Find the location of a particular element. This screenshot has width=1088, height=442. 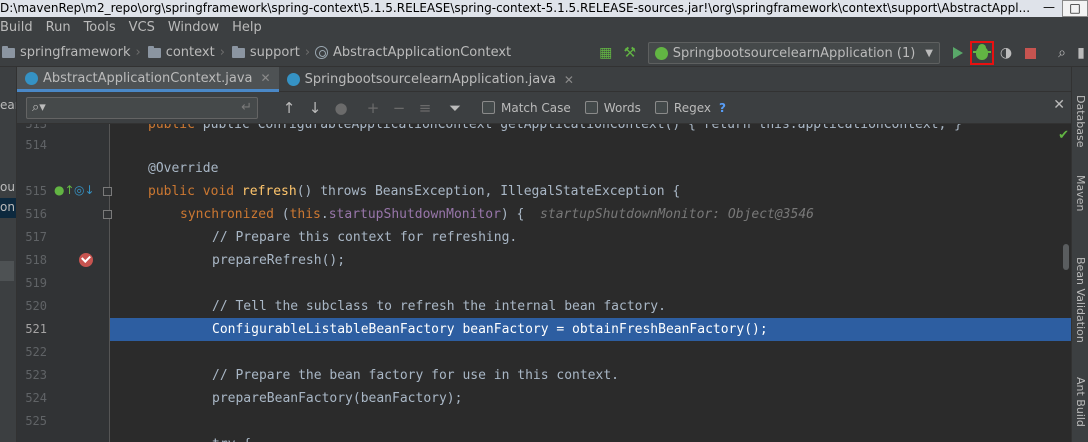

regex-help-link: ? is located at coordinates (722, 108).